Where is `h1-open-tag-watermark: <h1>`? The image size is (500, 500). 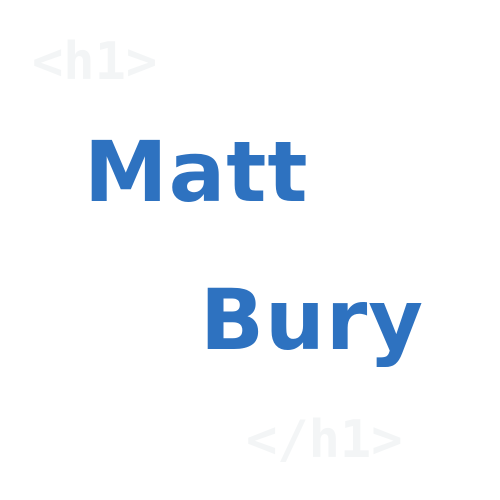 h1-open-tag-watermark: <h1> is located at coordinates (95, 62).